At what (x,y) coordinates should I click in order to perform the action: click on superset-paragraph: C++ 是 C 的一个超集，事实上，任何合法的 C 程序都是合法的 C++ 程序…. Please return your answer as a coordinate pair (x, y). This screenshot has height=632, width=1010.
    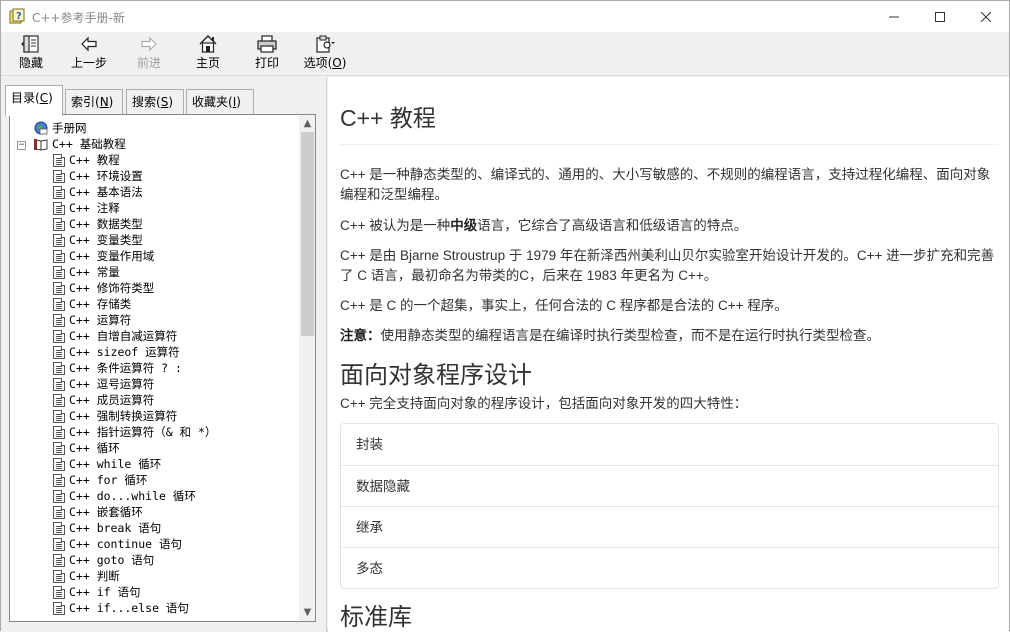
    Looking at the image, I should click on (564, 305).